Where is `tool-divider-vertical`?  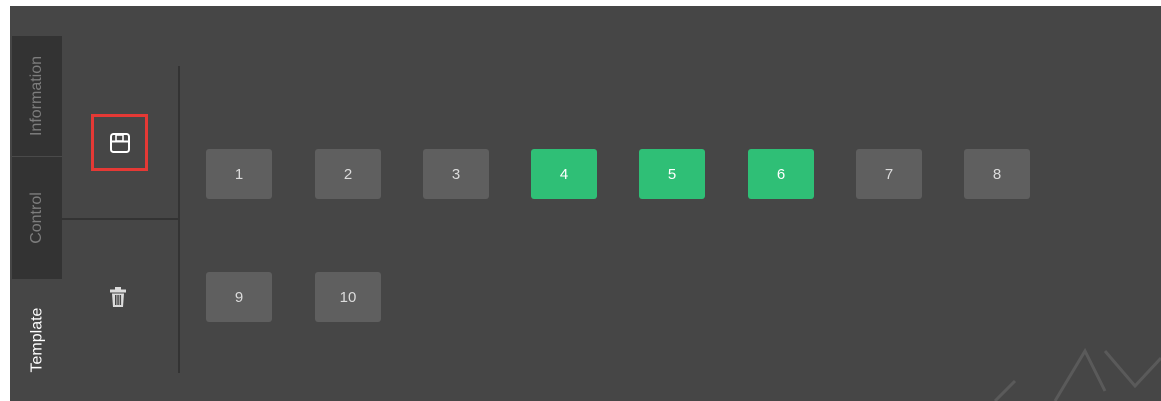
tool-divider-vertical is located at coordinates (179, 219).